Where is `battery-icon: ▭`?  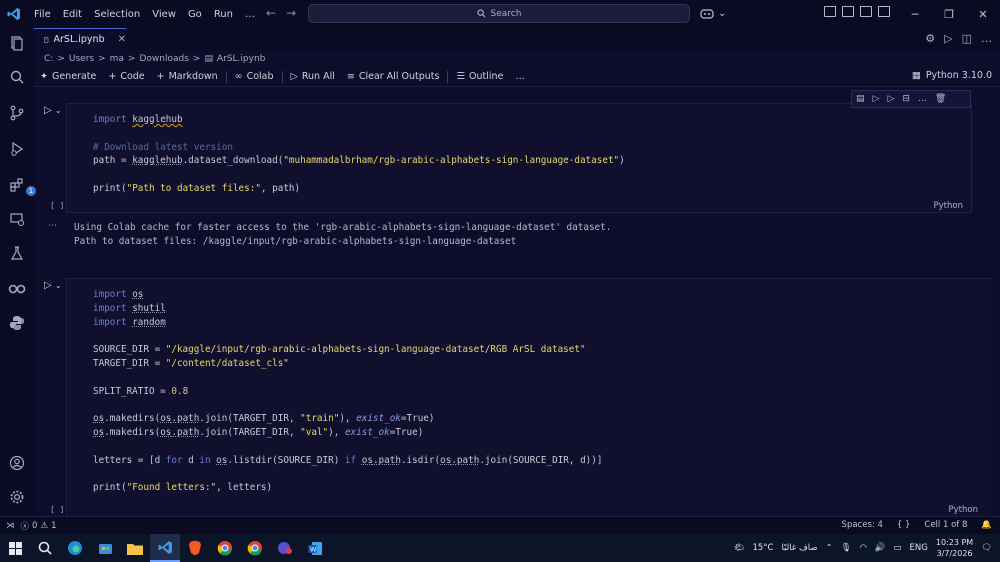 battery-icon: ▭ is located at coordinates (898, 548).